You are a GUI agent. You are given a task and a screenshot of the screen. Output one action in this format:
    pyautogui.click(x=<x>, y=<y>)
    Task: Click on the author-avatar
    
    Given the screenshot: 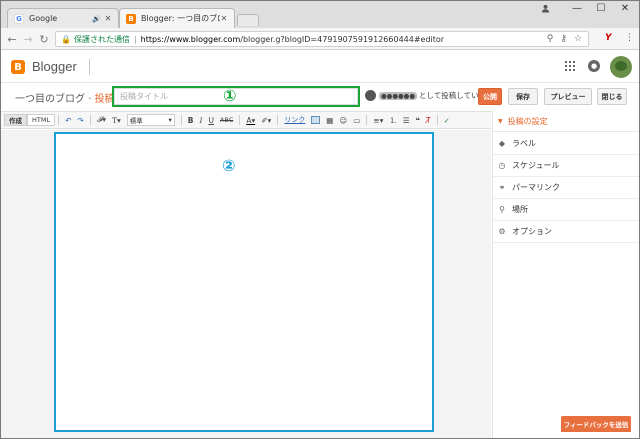 What is the action you would take?
    pyautogui.click(x=370, y=95)
    